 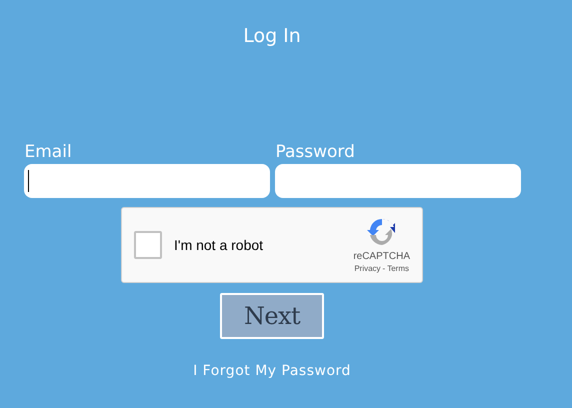 What do you see at coordinates (367, 268) in the screenshot?
I see `privacy-link: Privacy` at bounding box center [367, 268].